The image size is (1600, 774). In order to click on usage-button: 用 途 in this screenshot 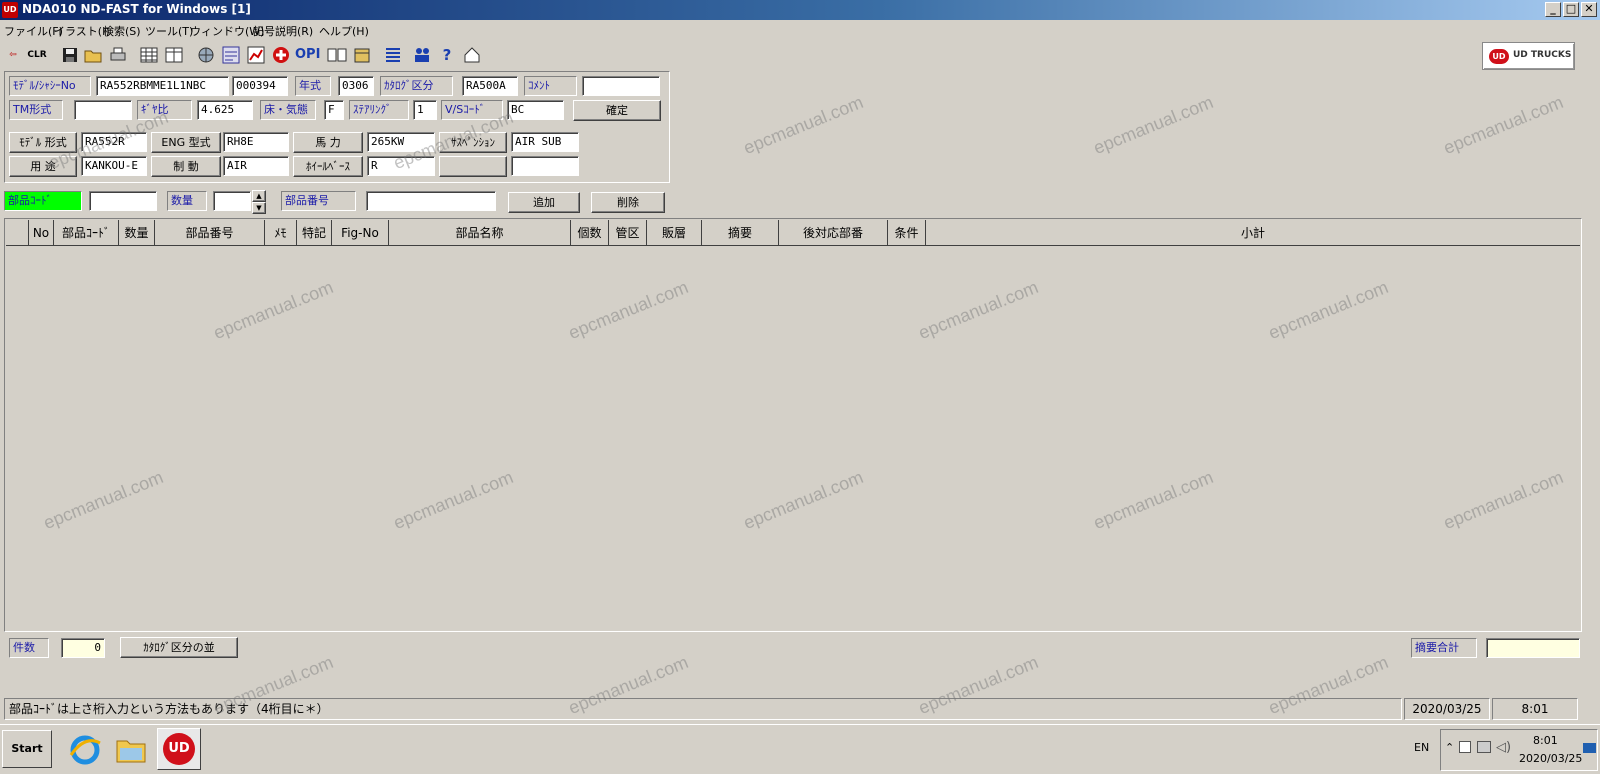, I will do `click(43, 166)`.